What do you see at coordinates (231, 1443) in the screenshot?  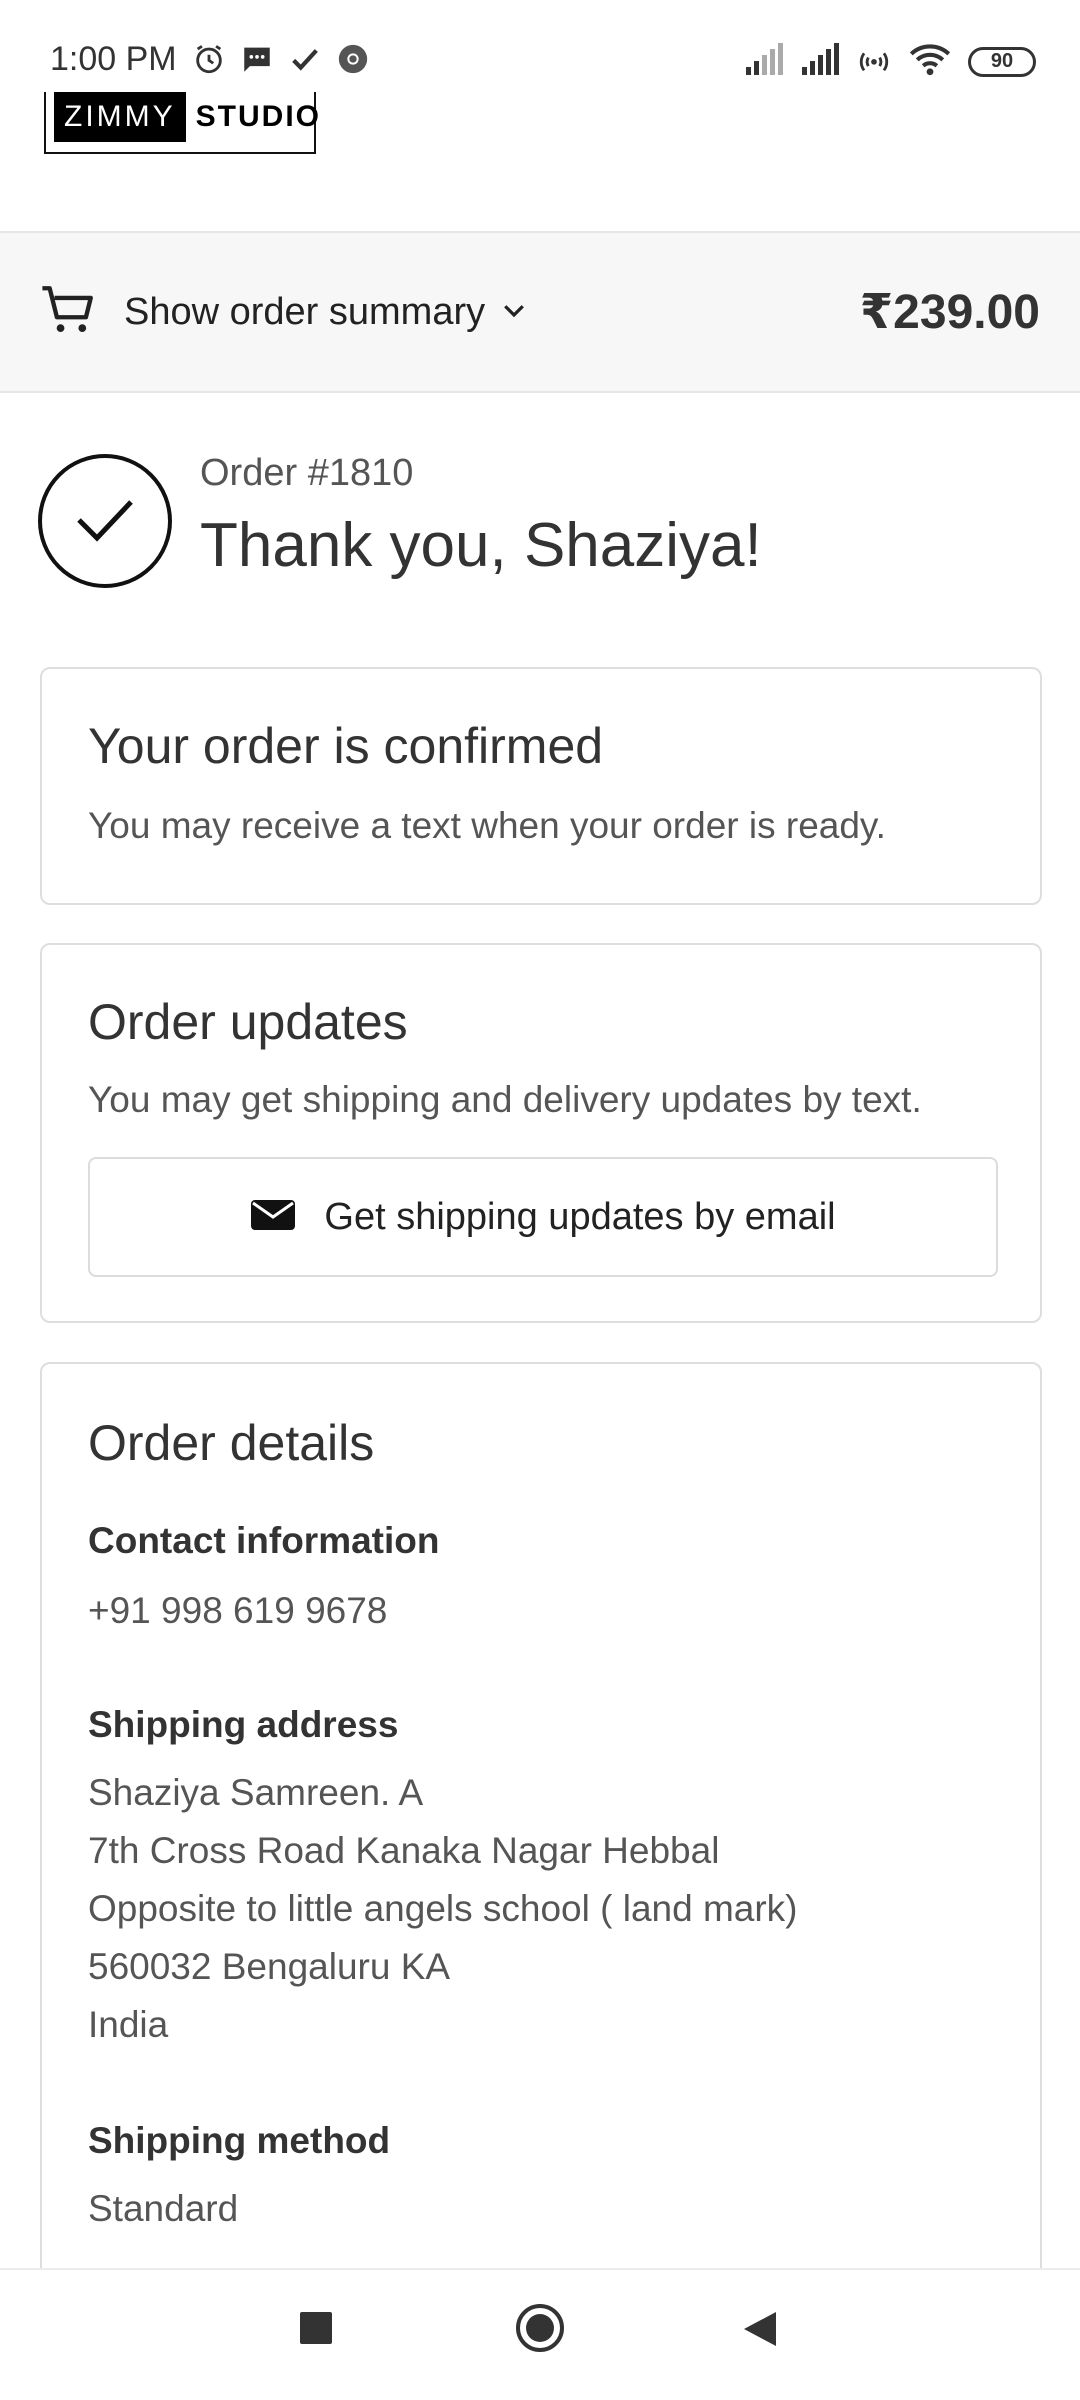 I see `order-details-title: Order details` at bounding box center [231, 1443].